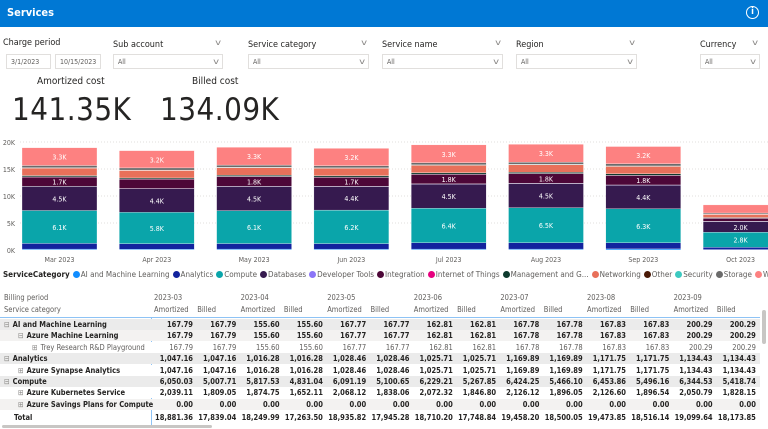  What do you see at coordinates (614, 347) in the screenshot?
I see `value-cell: 167.83` at bounding box center [614, 347].